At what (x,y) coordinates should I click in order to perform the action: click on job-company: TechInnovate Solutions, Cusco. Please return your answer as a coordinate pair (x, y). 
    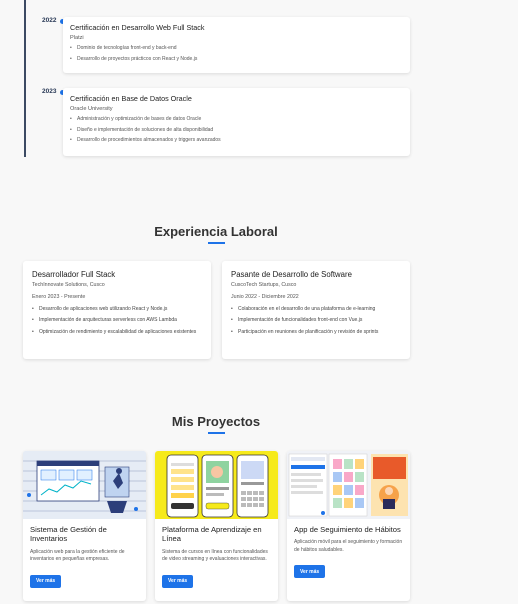
    Looking at the image, I should click on (68, 285).